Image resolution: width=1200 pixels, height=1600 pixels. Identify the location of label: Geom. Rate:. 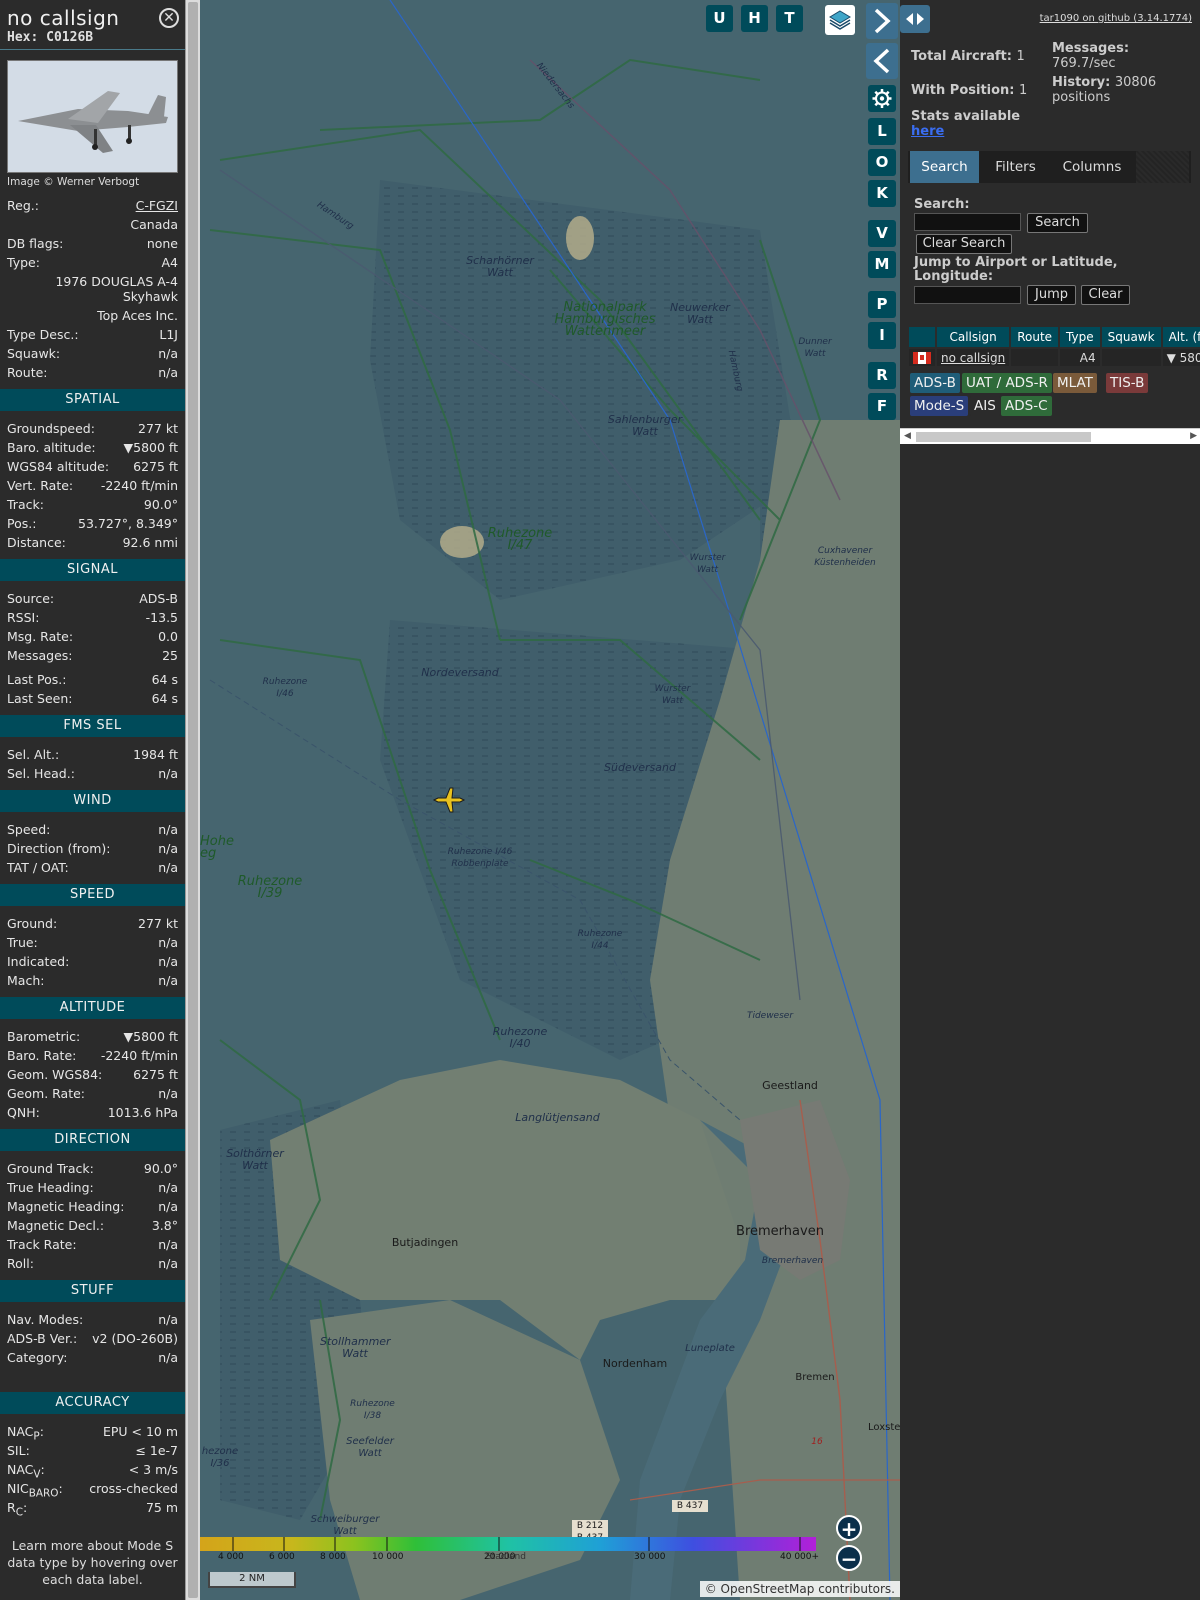
(46, 1093).